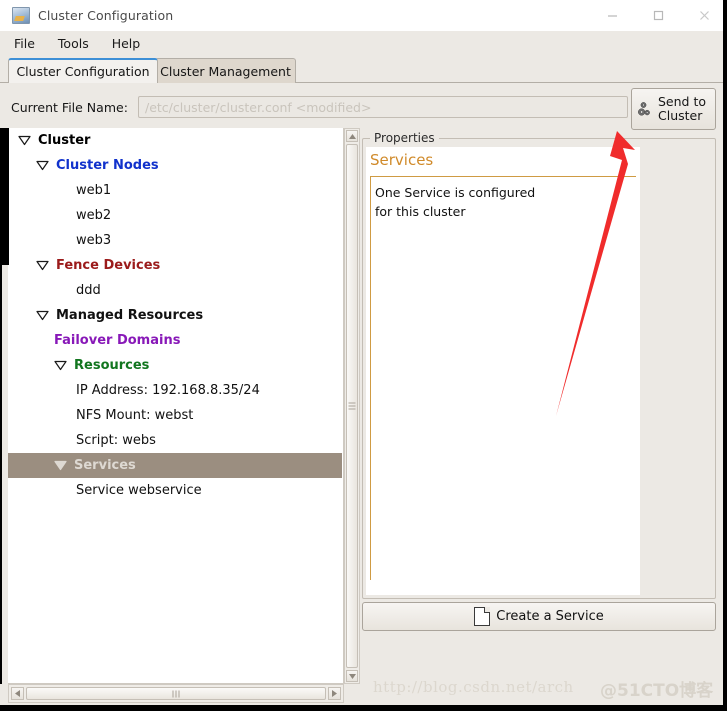 This screenshot has width=727, height=711. Describe the element at coordinates (352, 676) in the screenshot. I see `scroll-down-arrow` at that location.